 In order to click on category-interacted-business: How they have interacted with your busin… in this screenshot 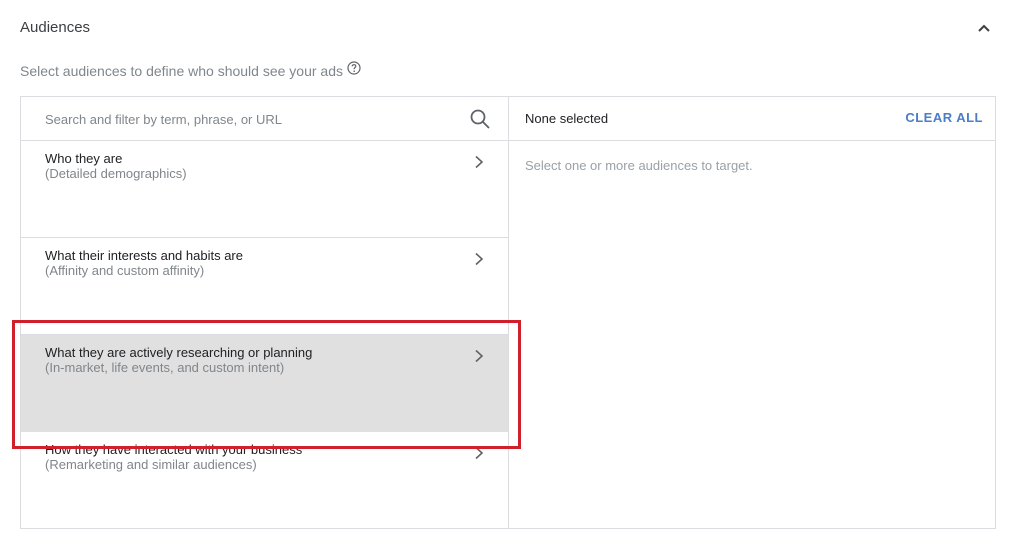, I will do `click(264, 480)`.